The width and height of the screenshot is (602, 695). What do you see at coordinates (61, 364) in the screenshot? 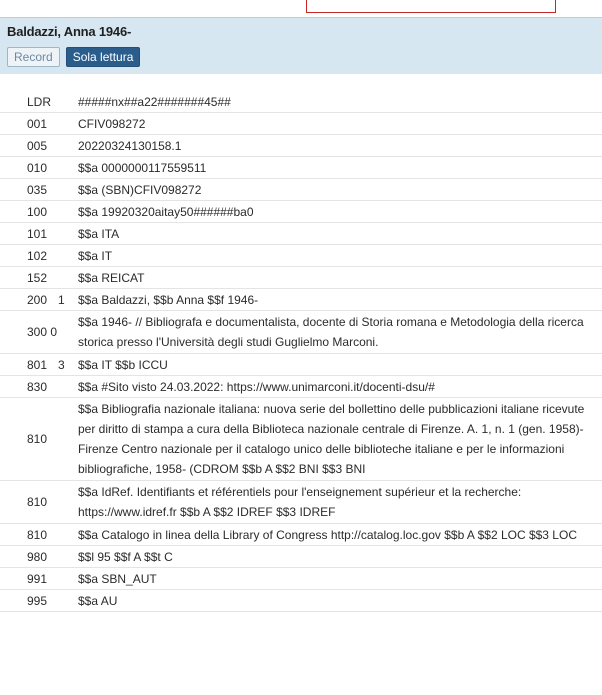
I see `field-indicator: 3` at bounding box center [61, 364].